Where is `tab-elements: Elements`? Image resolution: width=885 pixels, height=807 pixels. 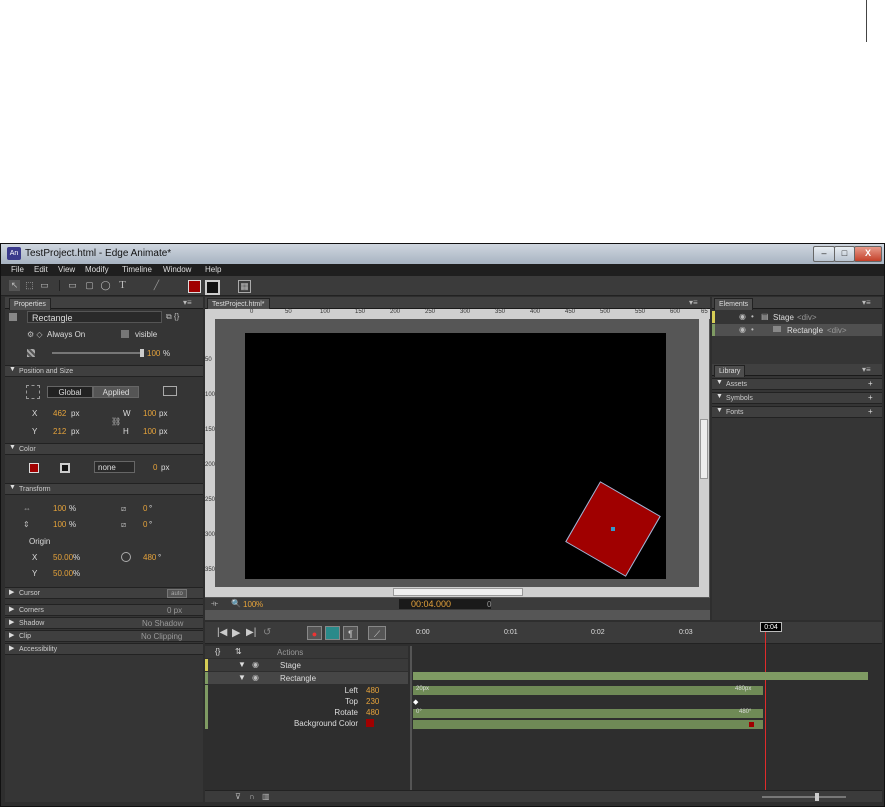
tab-elements: Elements is located at coordinates (734, 304).